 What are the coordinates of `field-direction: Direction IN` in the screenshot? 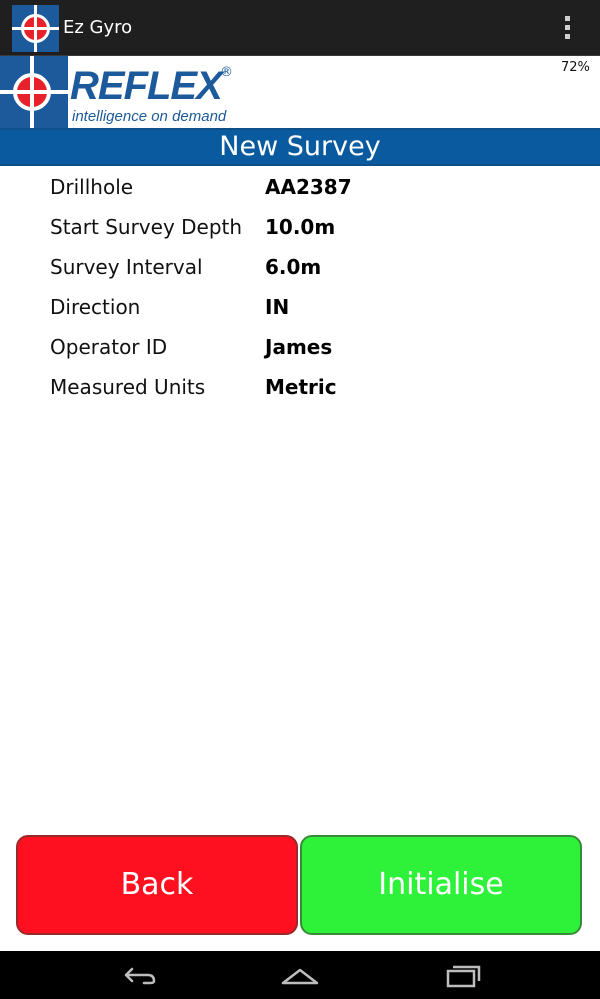 It's located at (300, 308).